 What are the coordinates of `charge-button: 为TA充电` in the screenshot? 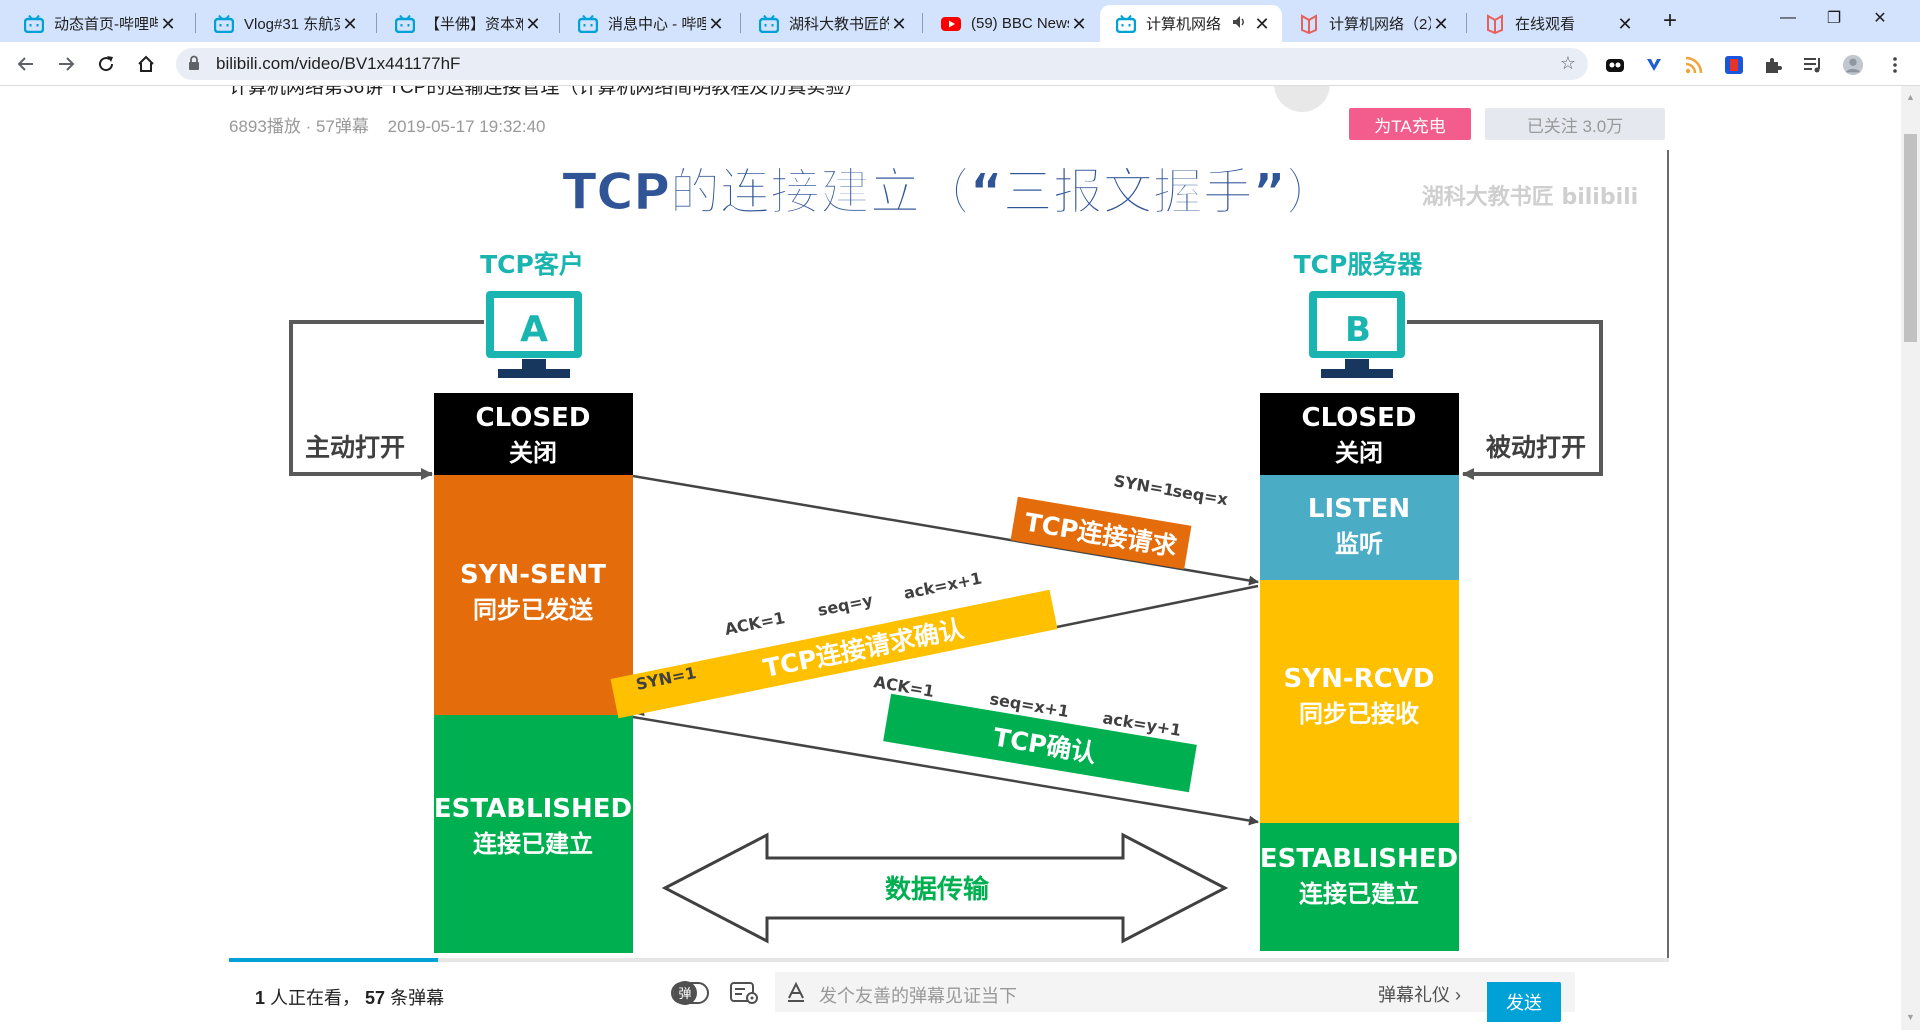 It's located at (1410, 124).